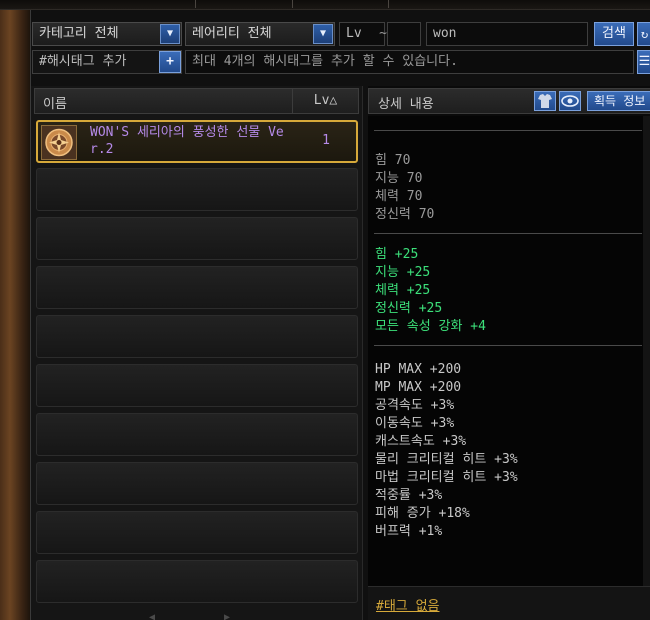  I want to click on extra-stat: 캐스트속도 +3%, so click(421, 441).